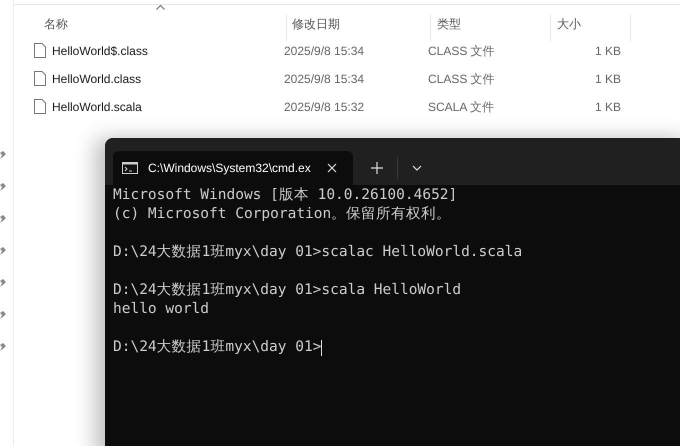  Describe the element at coordinates (229, 168) in the screenshot. I see `tab-title: C:\Windows\System32\cmd.ex` at that location.